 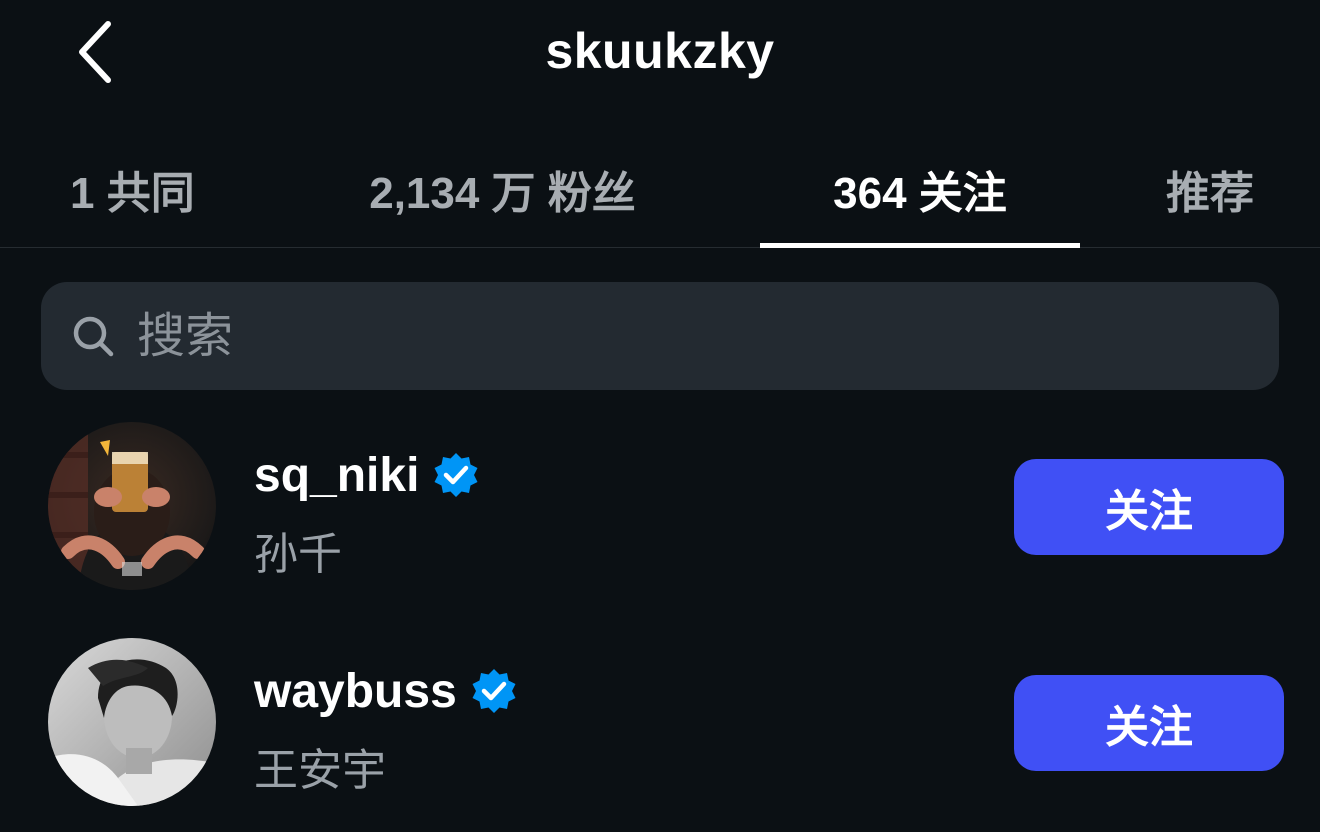 What do you see at coordinates (920, 189) in the screenshot?
I see `tab-following: 364 关注` at bounding box center [920, 189].